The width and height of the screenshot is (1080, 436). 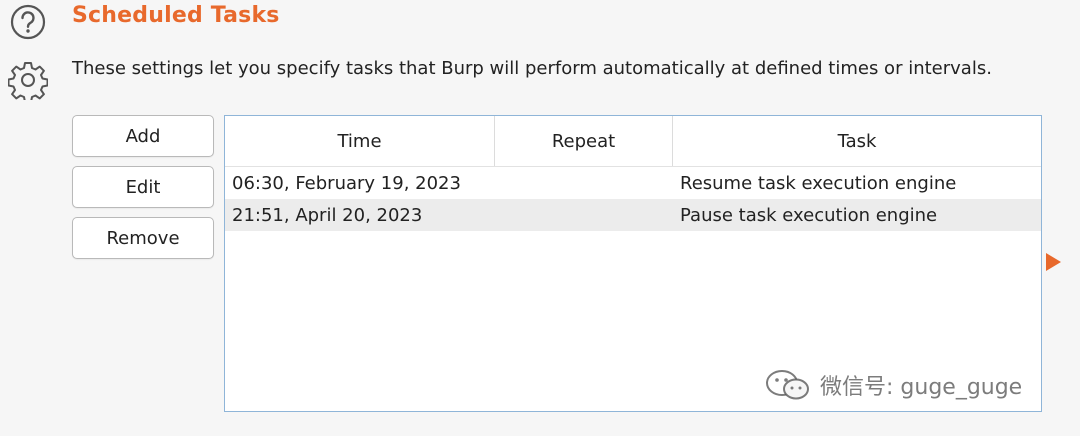 What do you see at coordinates (28, 80) in the screenshot?
I see `gear-icon` at bounding box center [28, 80].